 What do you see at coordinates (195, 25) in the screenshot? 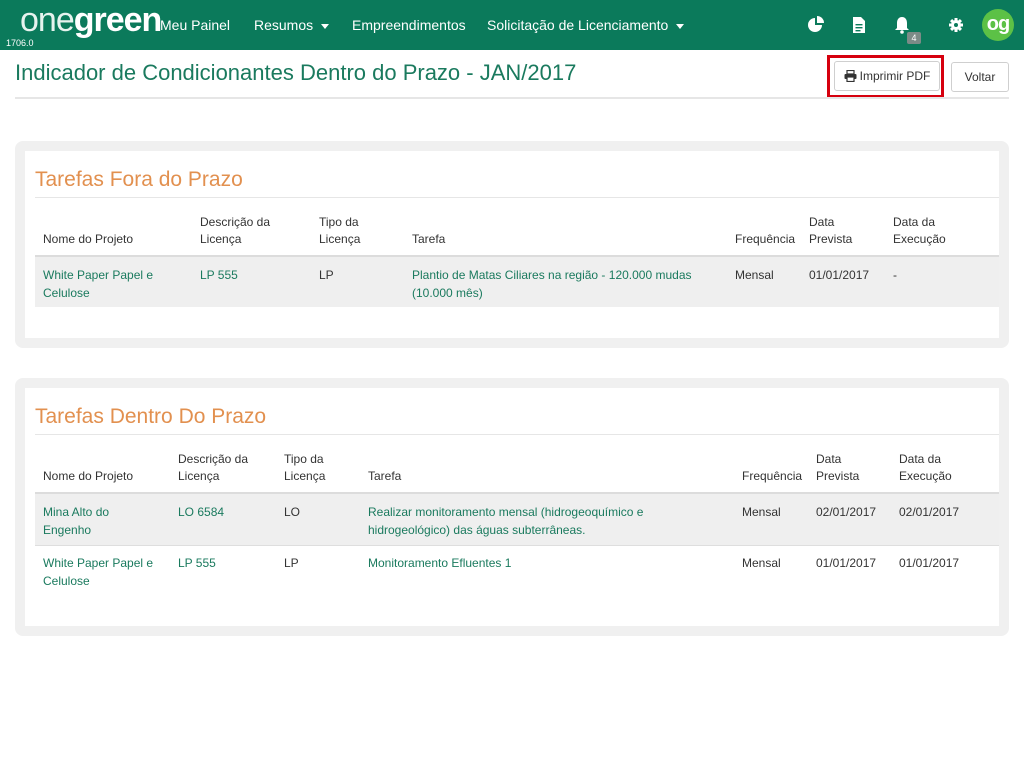
I see `nav-meu-painel: Meu Painel` at bounding box center [195, 25].